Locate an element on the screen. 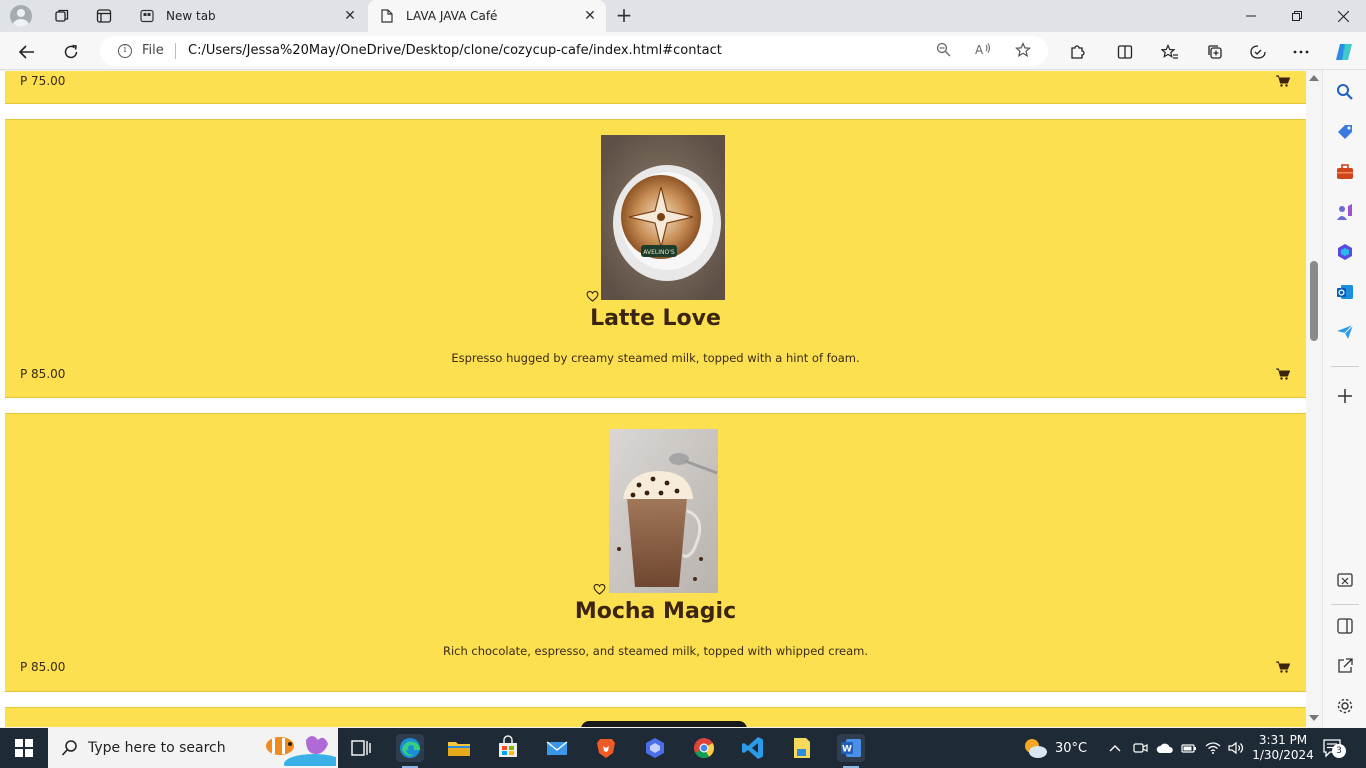 The image size is (1366, 768). edge-sidebar is located at coordinates (1344, 399).